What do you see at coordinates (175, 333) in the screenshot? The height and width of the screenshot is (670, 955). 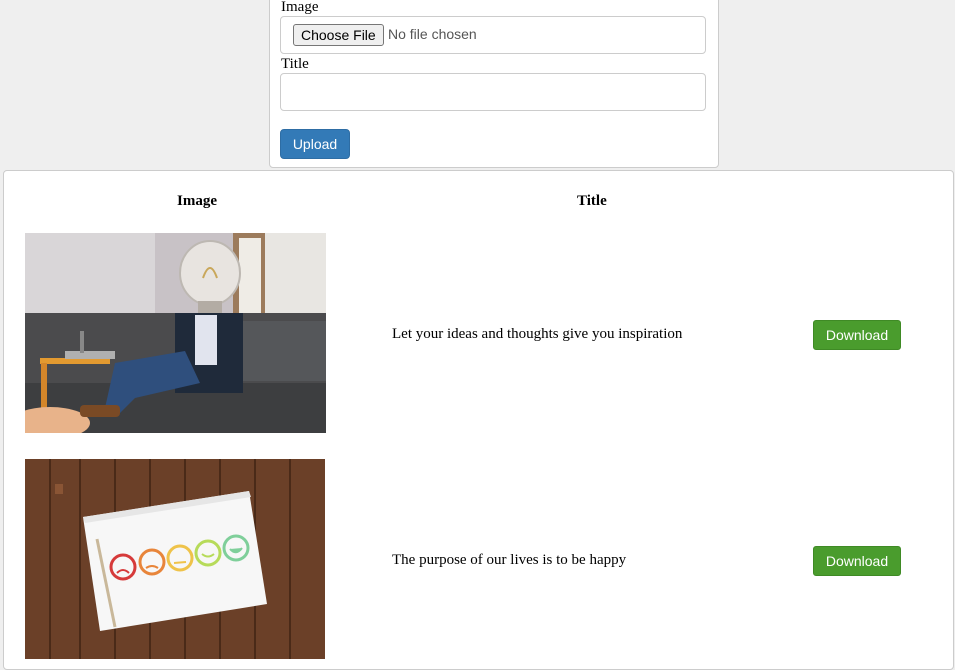 I see `row-image-lightbulb` at bounding box center [175, 333].